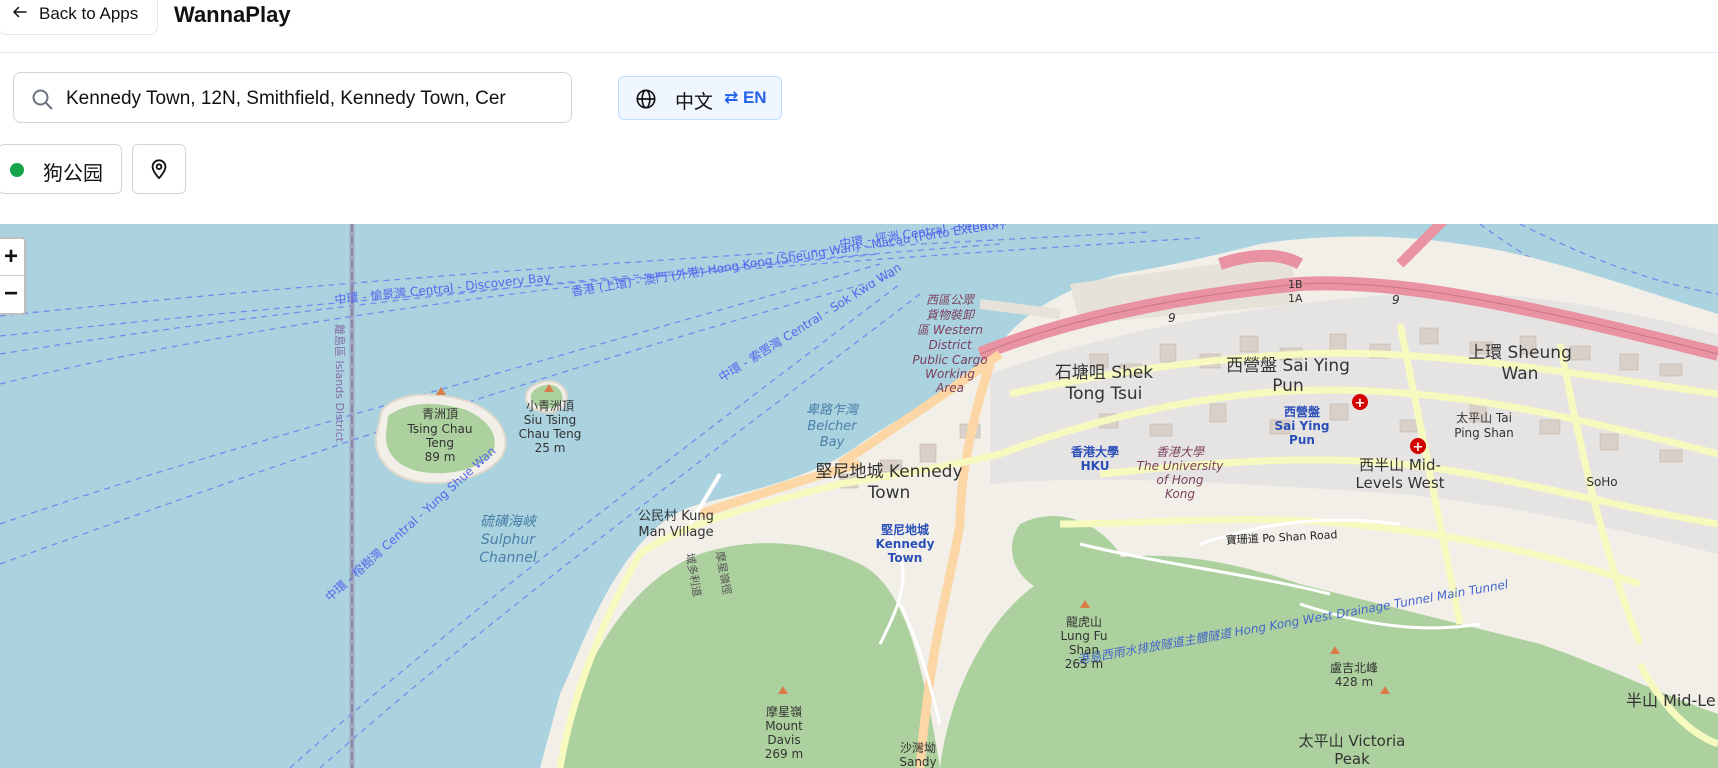 The image size is (1718, 768). What do you see at coordinates (12, 294) in the screenshot?
I see `zoom-out-button: −` at bounding box center [12, 294].